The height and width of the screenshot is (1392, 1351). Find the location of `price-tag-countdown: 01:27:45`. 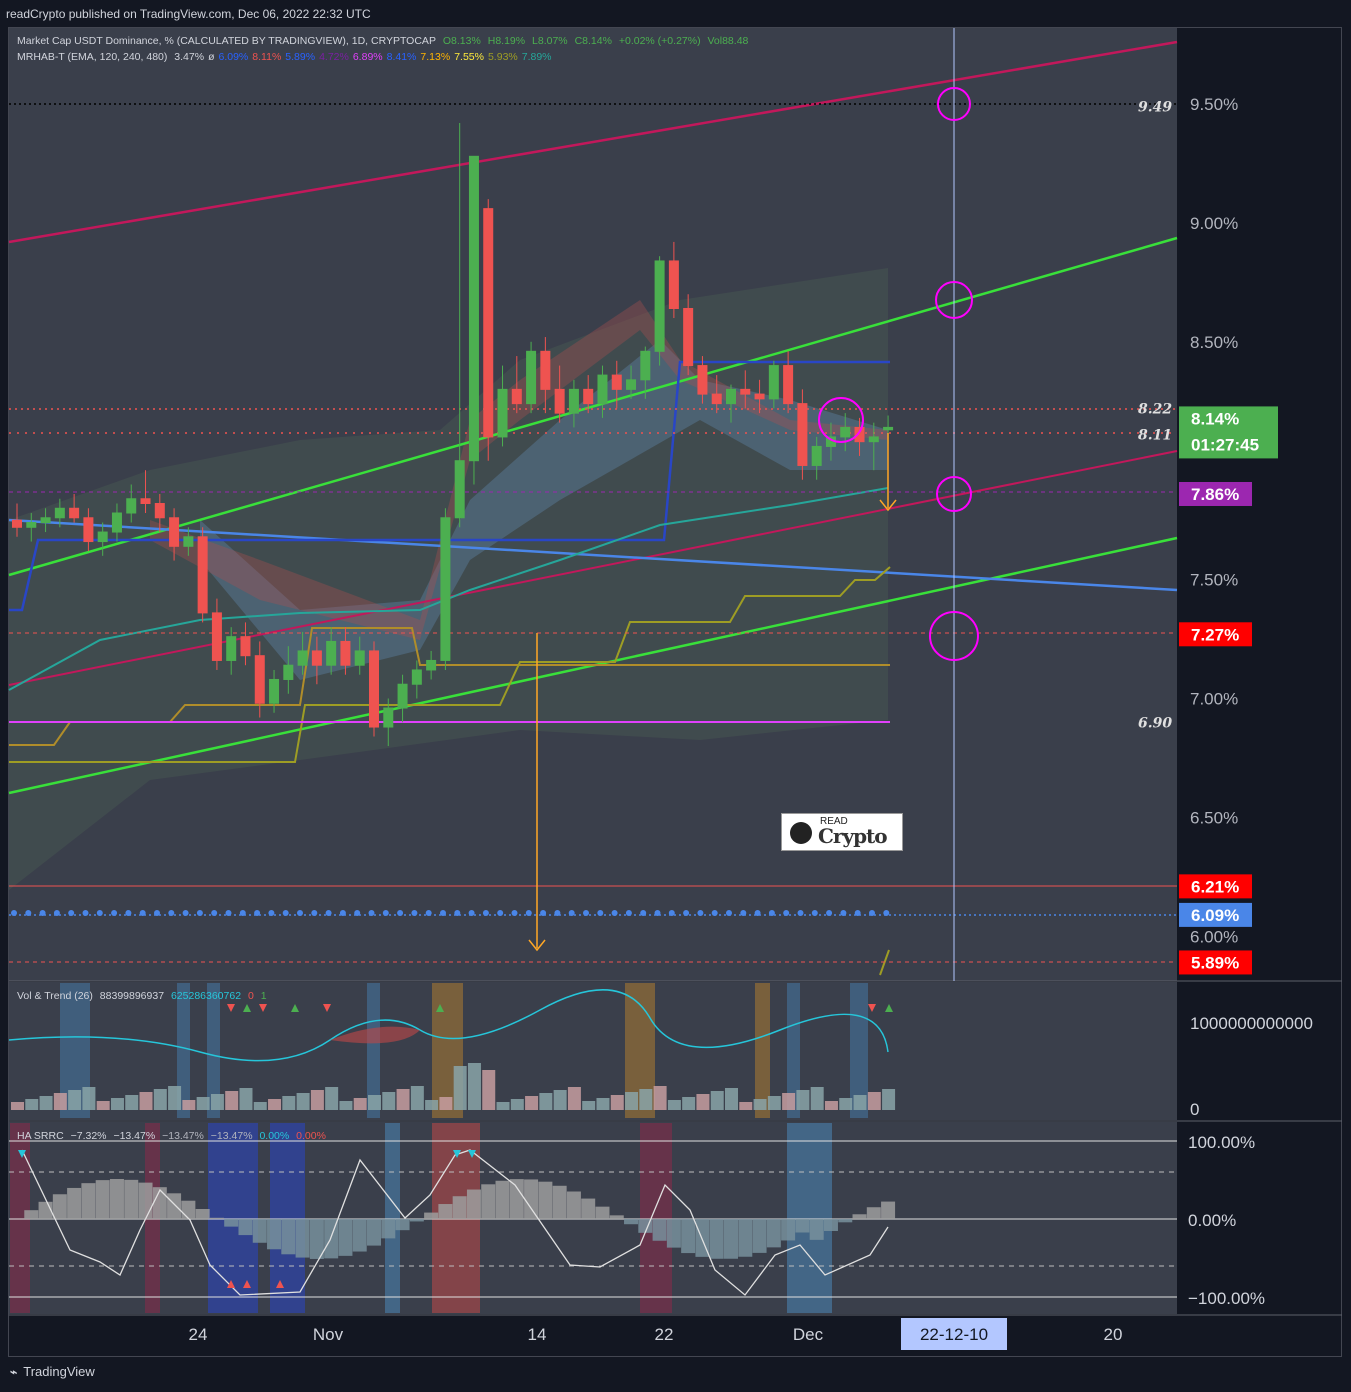

price-tag-countdown: 01:27:45 is located at coordinates (1225, 444).